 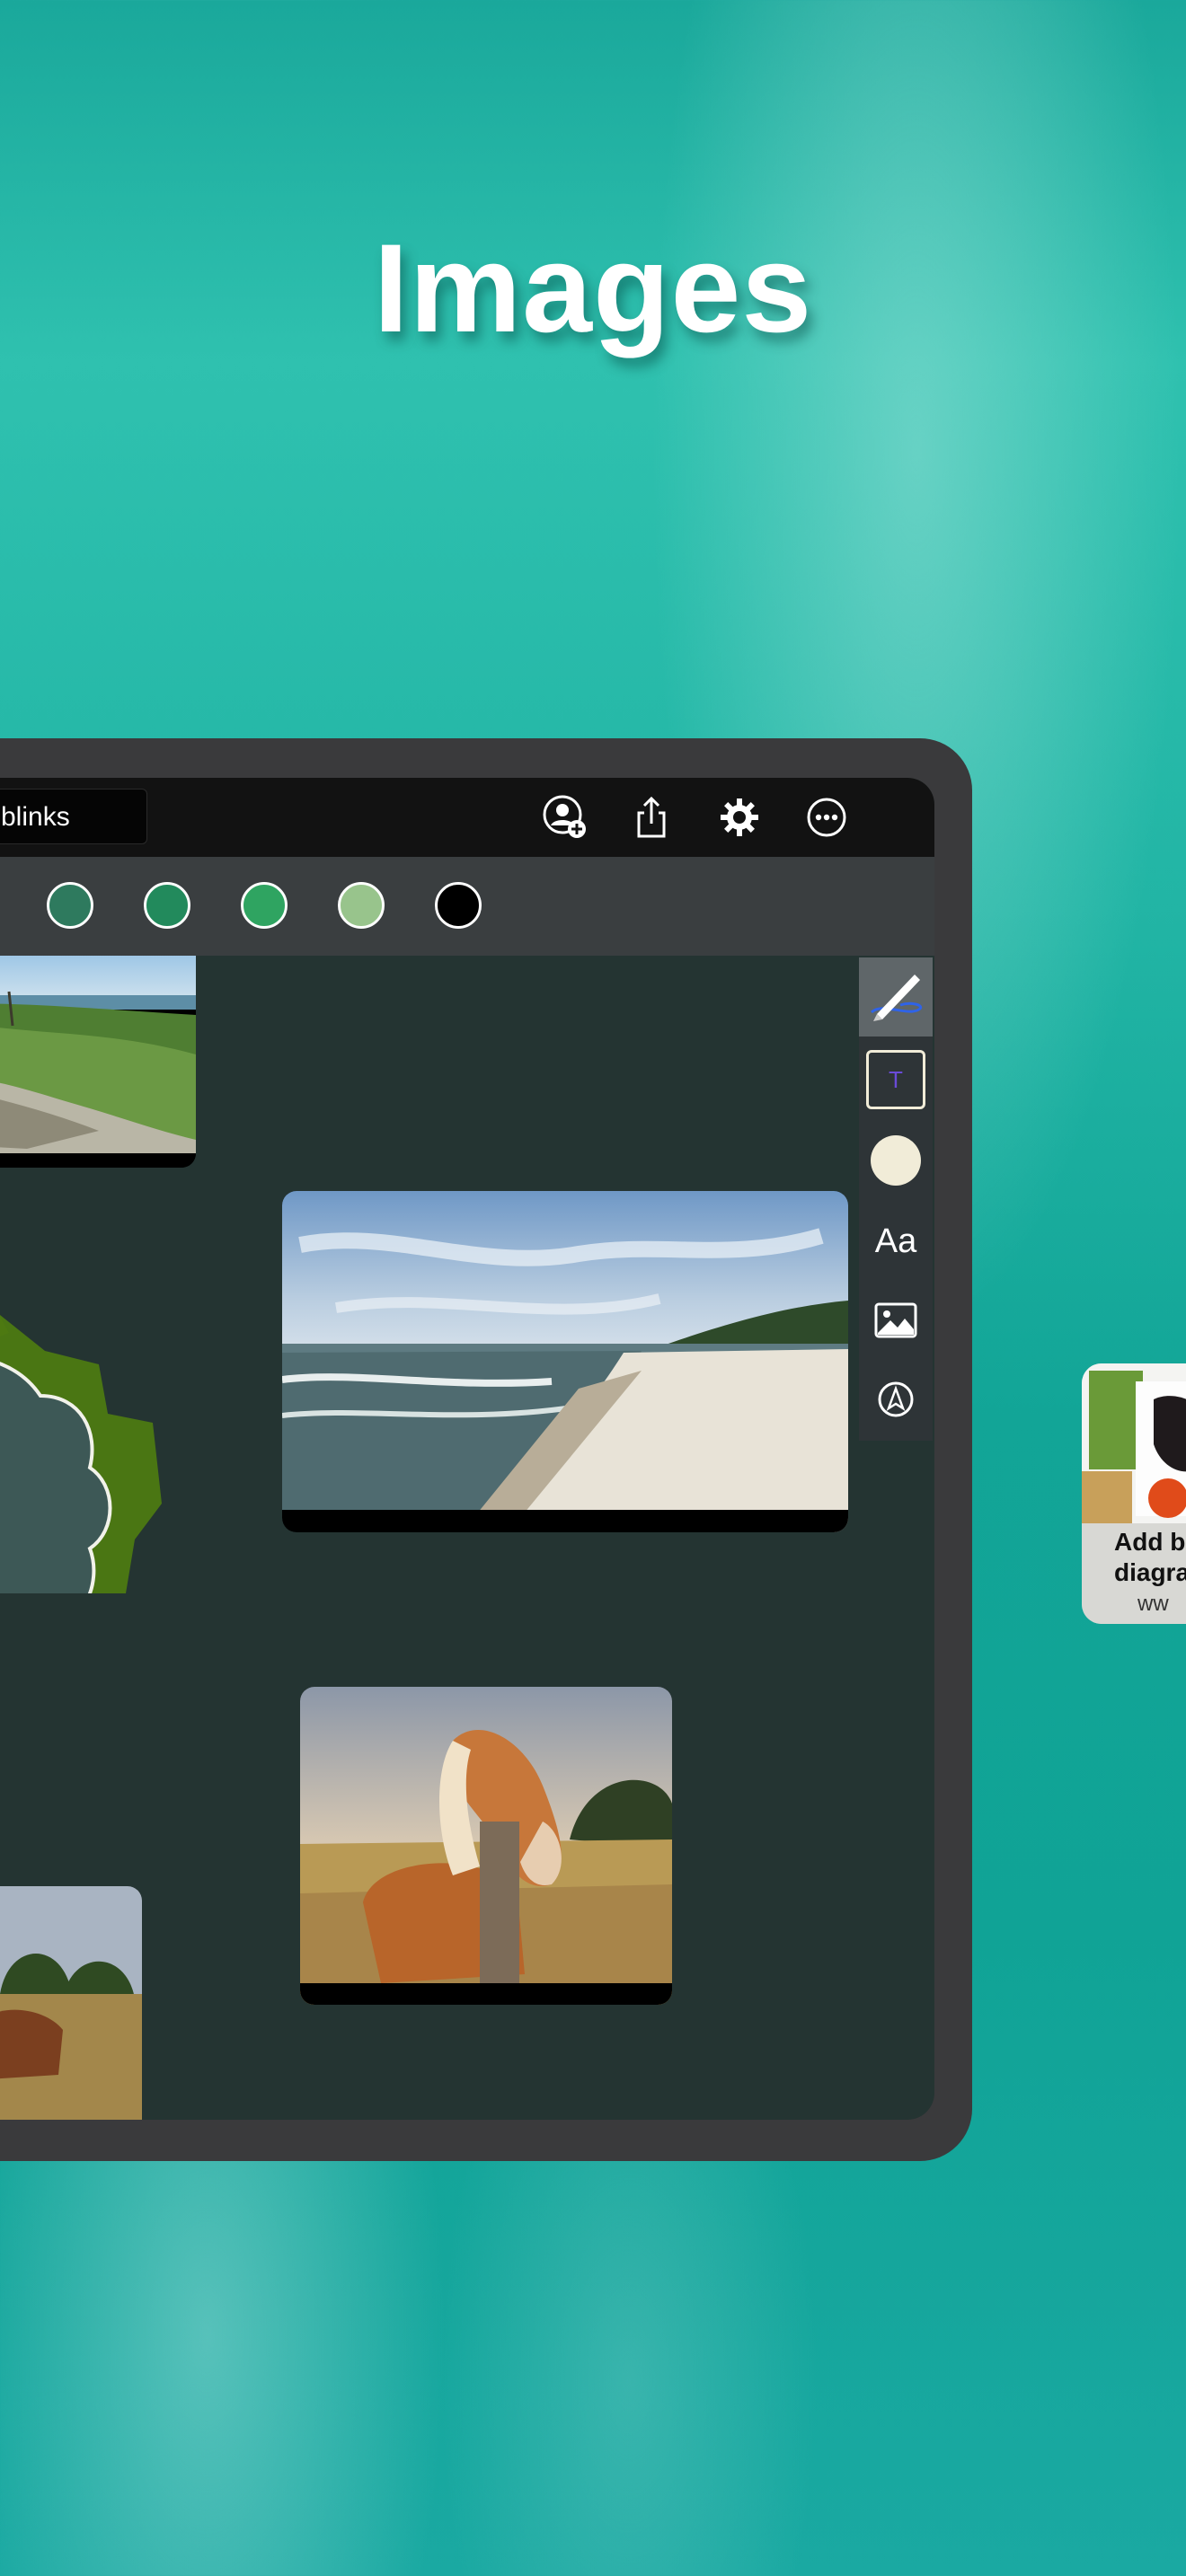 What do you see at coordinates (81, 1378) in the screenshot?
I see `scallop-note-shape: s ks` at bounding box center [81, 1378].